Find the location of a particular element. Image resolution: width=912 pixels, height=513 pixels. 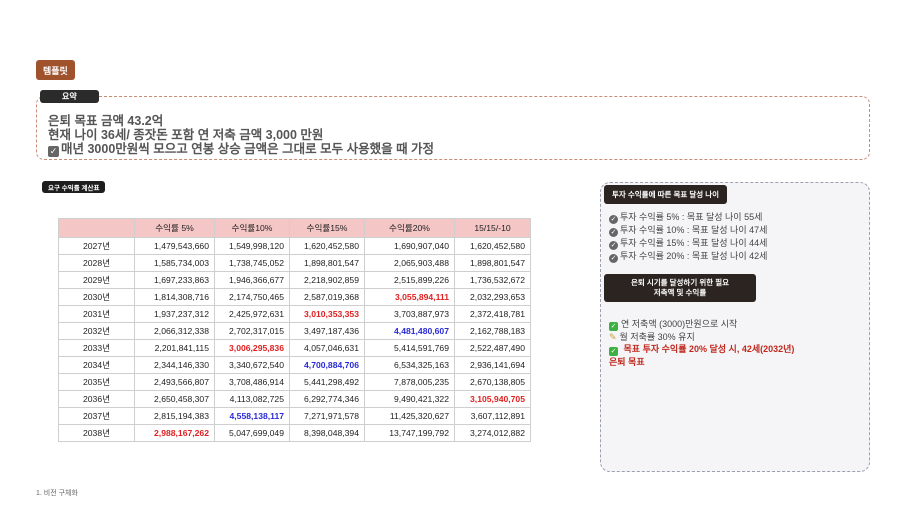

goal-age-tag: 투자 수익률에 따른 목표 달성 나이 is located at coordinates (666, 194).